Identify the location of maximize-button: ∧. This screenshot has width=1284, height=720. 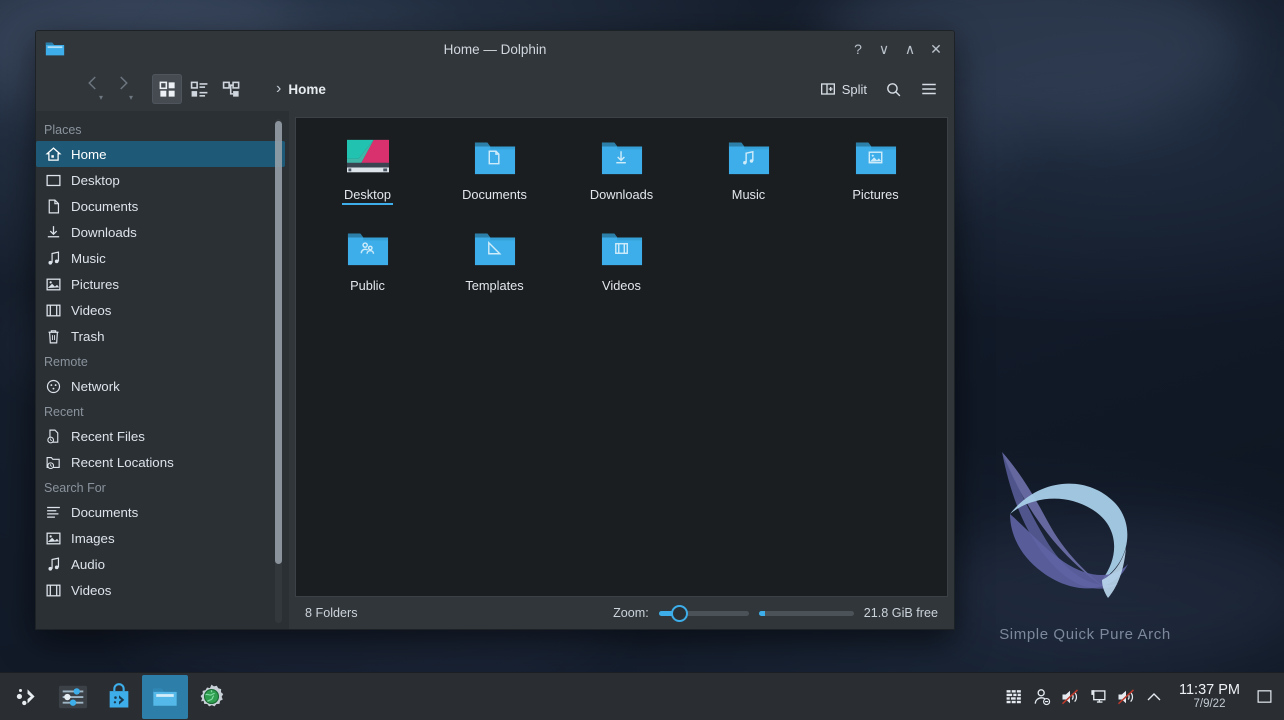
(910, 49).